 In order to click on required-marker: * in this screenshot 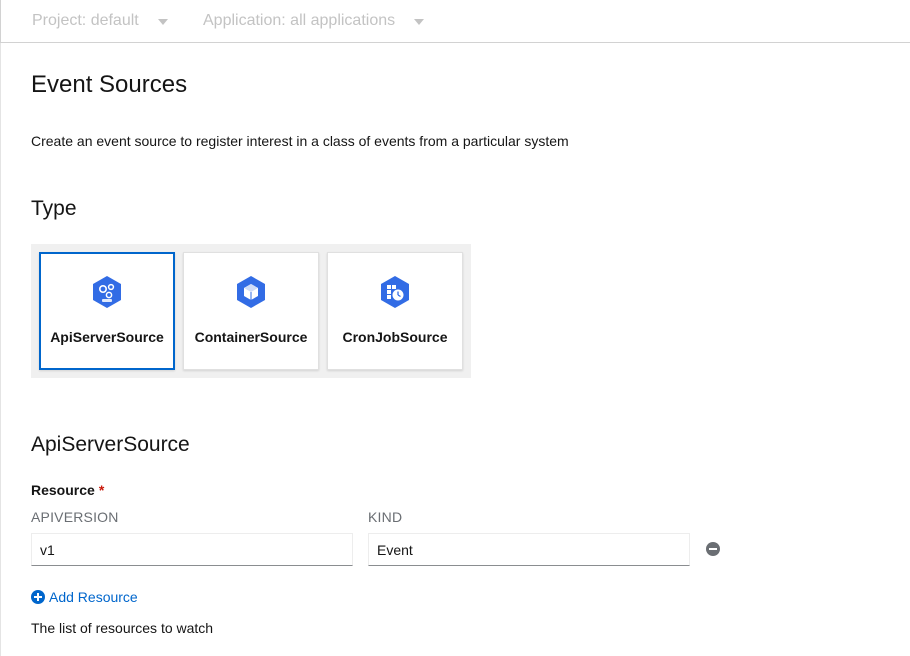, I will do `click(101, 490)`.